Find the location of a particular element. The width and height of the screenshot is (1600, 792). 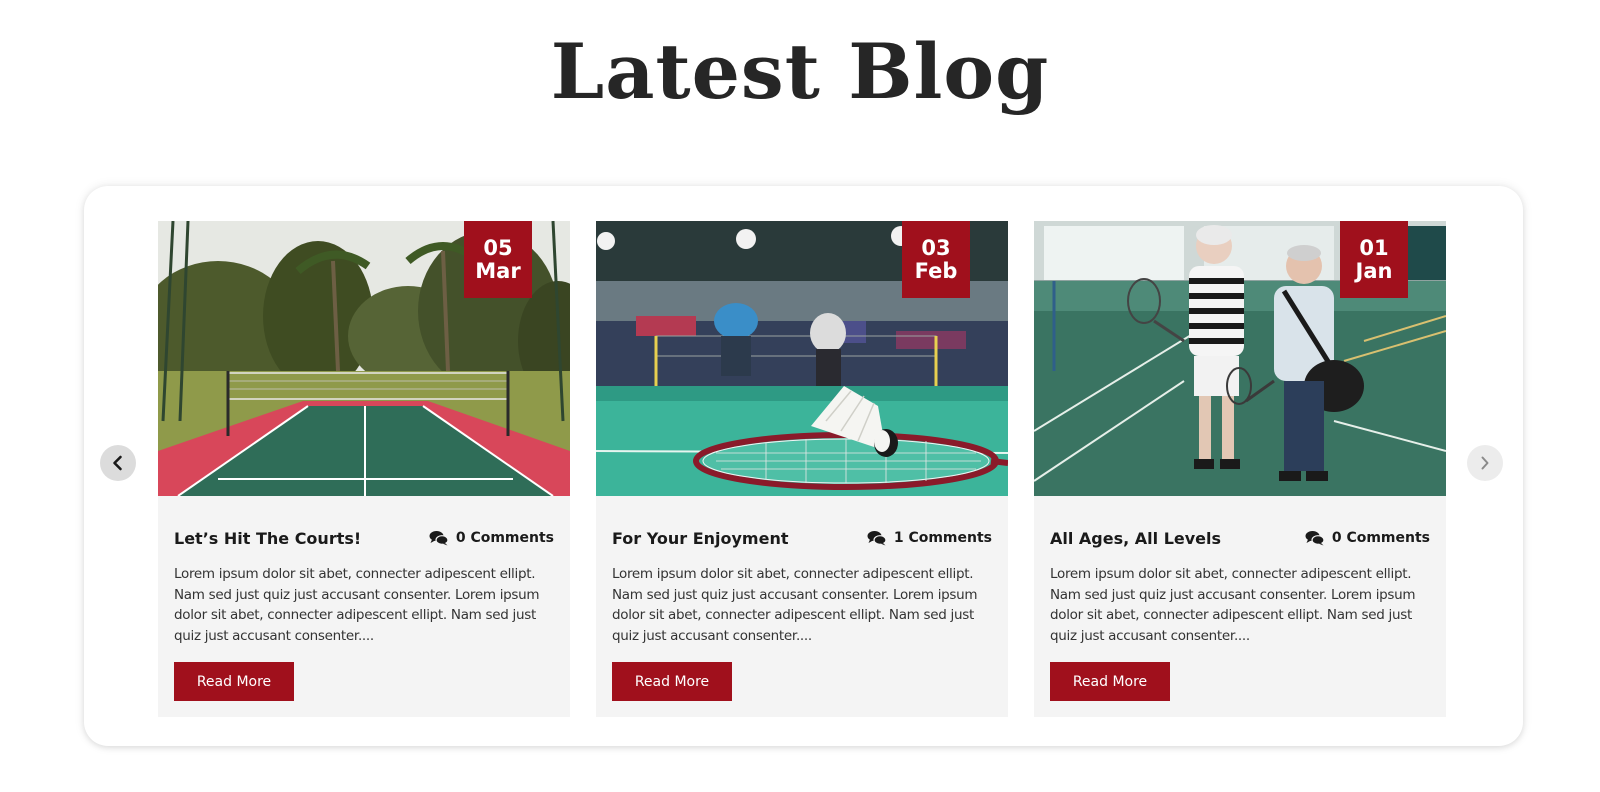

date-badge: 03 Feb is located at coordinates (936, 259).